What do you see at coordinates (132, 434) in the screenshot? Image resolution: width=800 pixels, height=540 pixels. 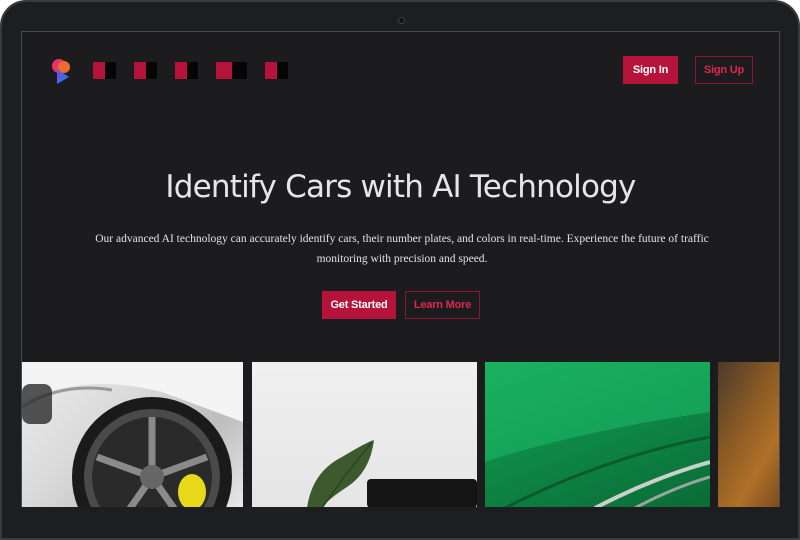 I see `white-car-wheel-photo` at bounding box center [132, 434].